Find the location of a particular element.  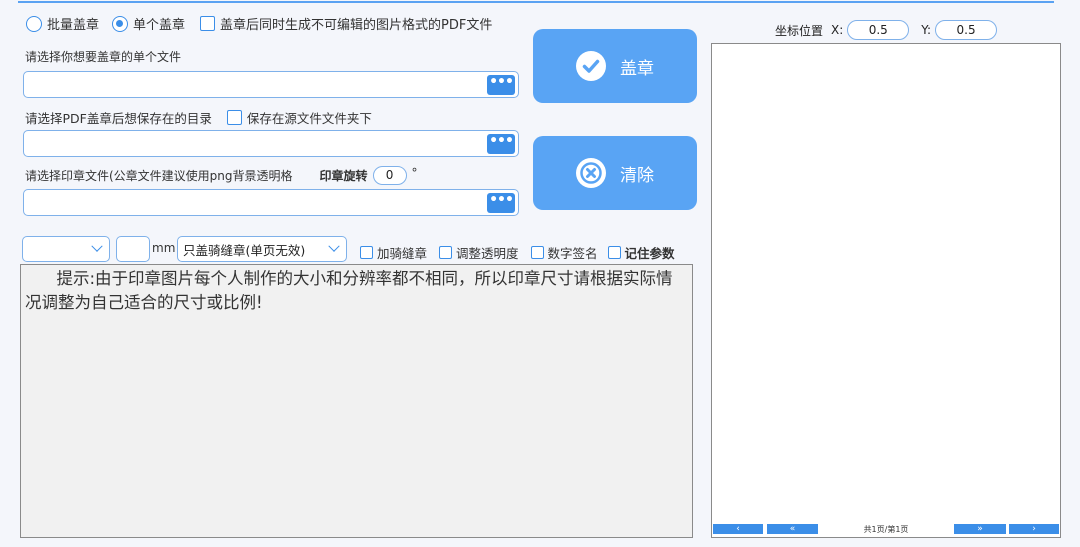

prev-page-button: ‹ is located at coordinates (738, 529).